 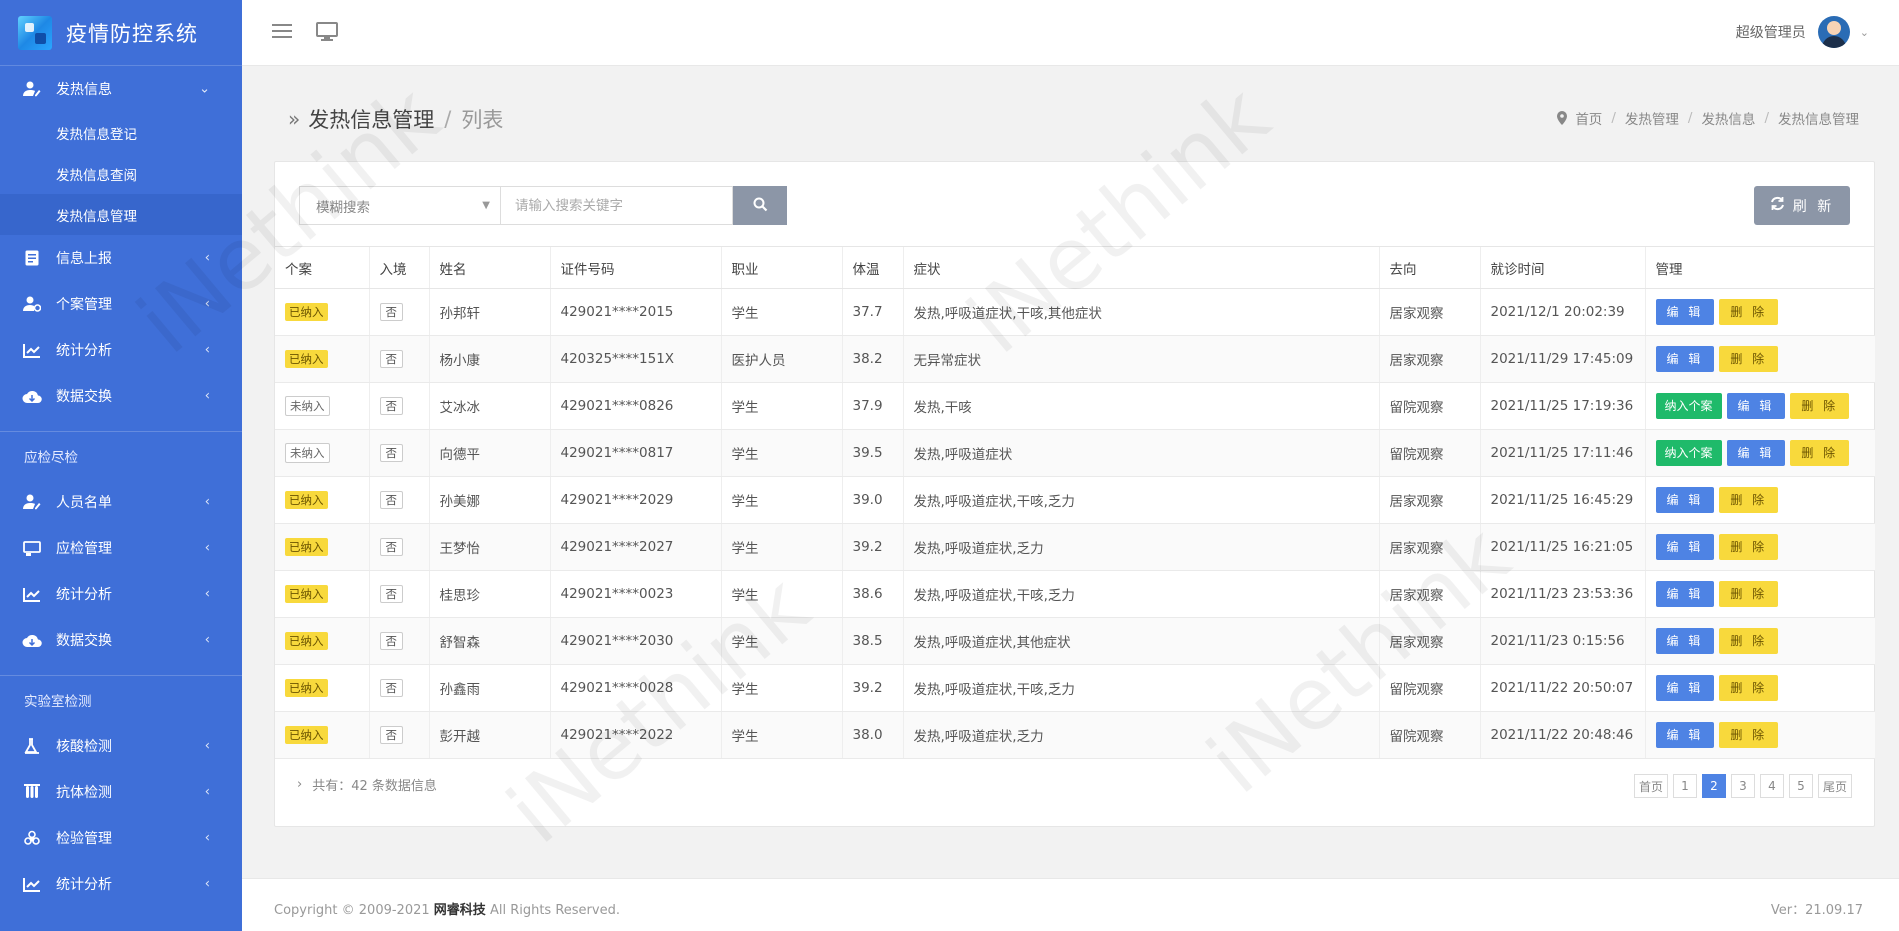 What do you see at coordinates (1562, 267) in the screenshot?
I see `col-header: 就诊时间` at bounding box center [1562, 267].